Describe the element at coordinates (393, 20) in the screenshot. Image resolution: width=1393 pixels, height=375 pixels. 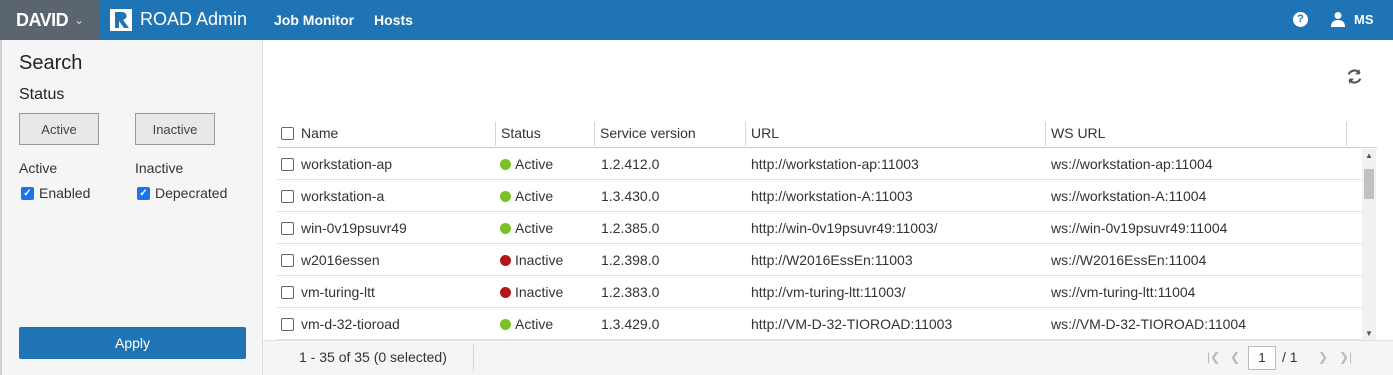
I see `nav-hosts: Hosts` at that location.